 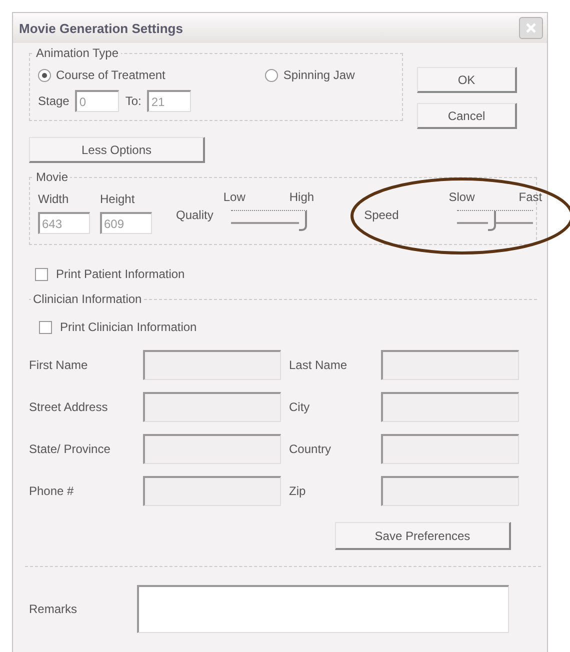 What do you see at coordinates (318, 365) in the screenshot?
I see `field-label: Last Name` at bounding box center [318, 365].